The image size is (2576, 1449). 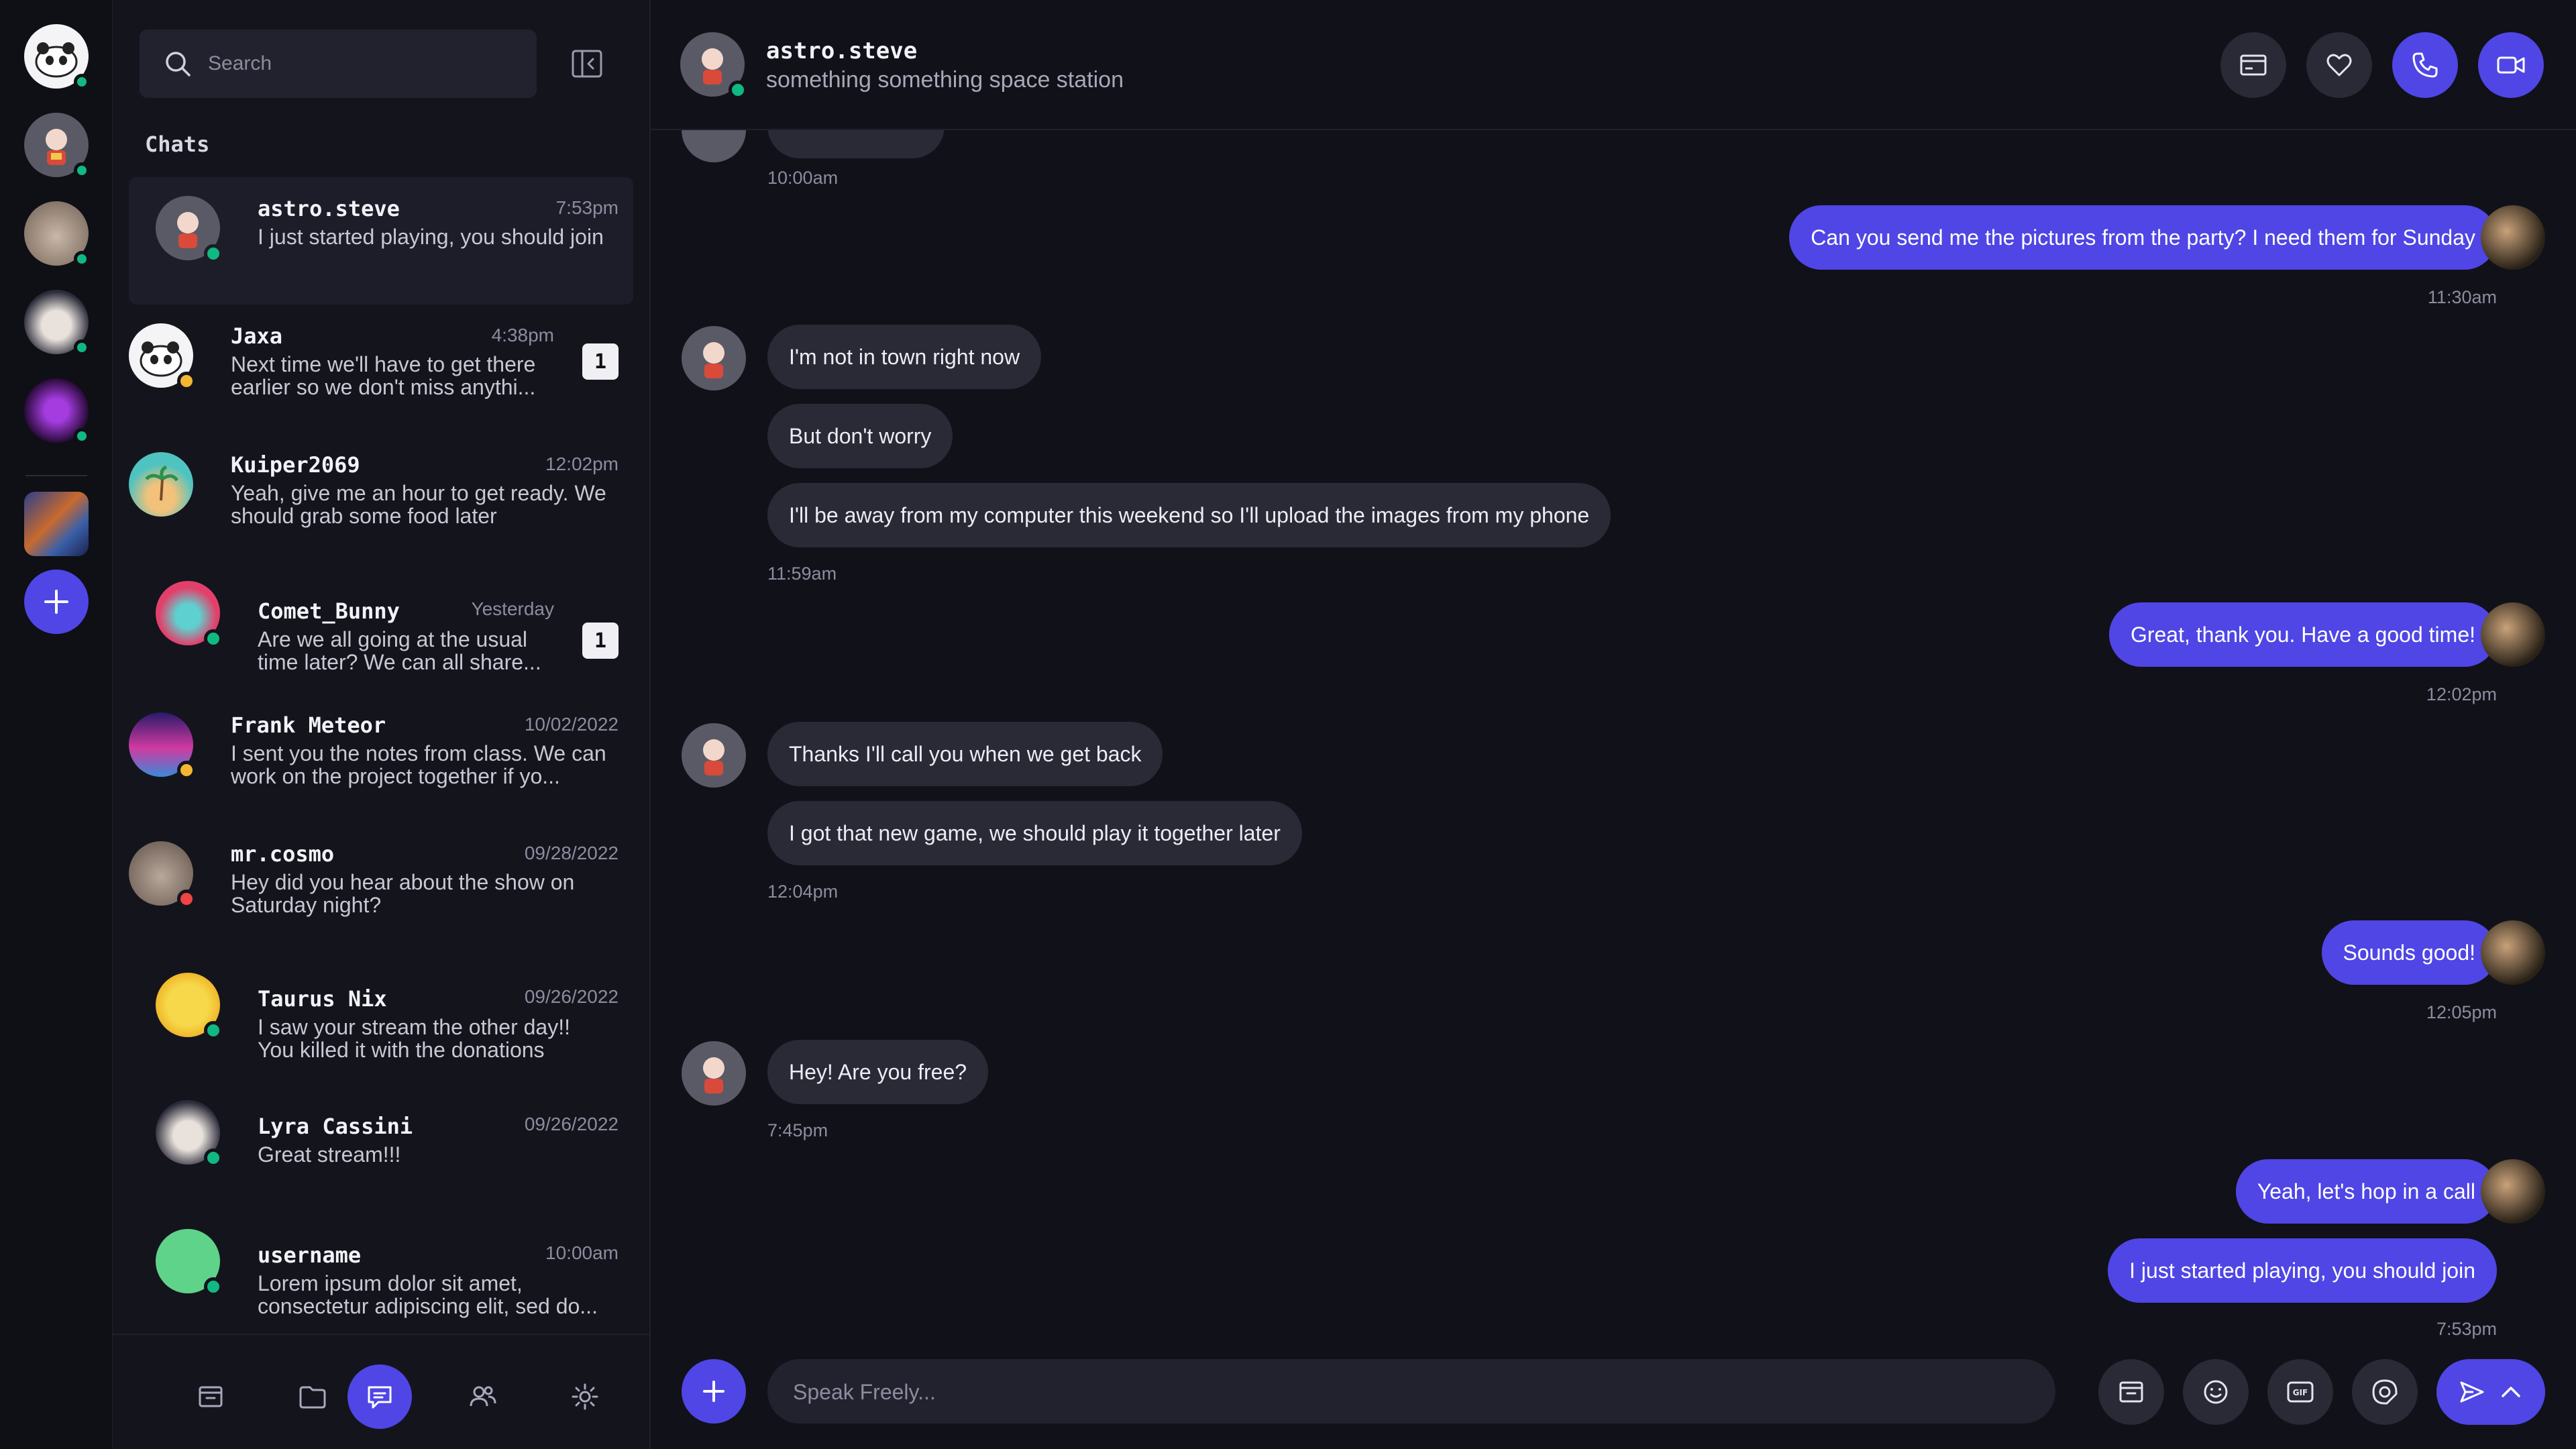 I want to click on bottom-nav, so click(x=381, y=1391).